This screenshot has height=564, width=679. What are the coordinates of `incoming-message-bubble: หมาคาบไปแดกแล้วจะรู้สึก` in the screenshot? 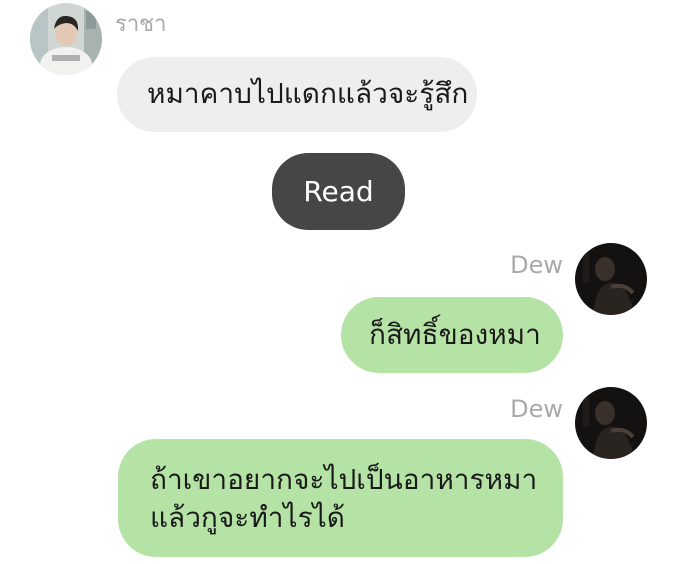 It's located at (297, 94).